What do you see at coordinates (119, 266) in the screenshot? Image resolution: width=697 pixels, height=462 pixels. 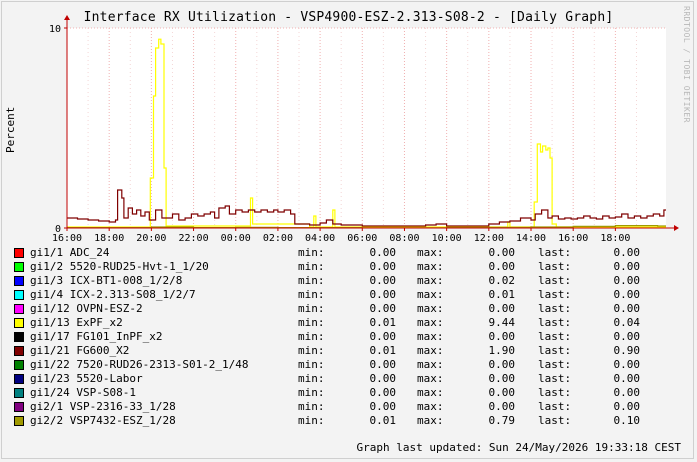 I see `legend-series-name: gi1/2 5520-RUD25-Hvt-1_1/20` at bounding box center [119, 266].